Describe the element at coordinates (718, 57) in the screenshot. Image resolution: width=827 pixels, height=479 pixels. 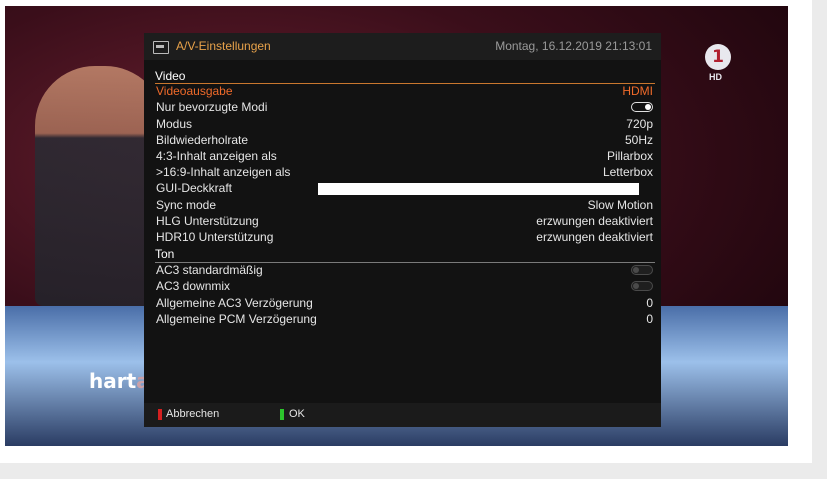
I see `channel-logo-icon: 1` at that location.